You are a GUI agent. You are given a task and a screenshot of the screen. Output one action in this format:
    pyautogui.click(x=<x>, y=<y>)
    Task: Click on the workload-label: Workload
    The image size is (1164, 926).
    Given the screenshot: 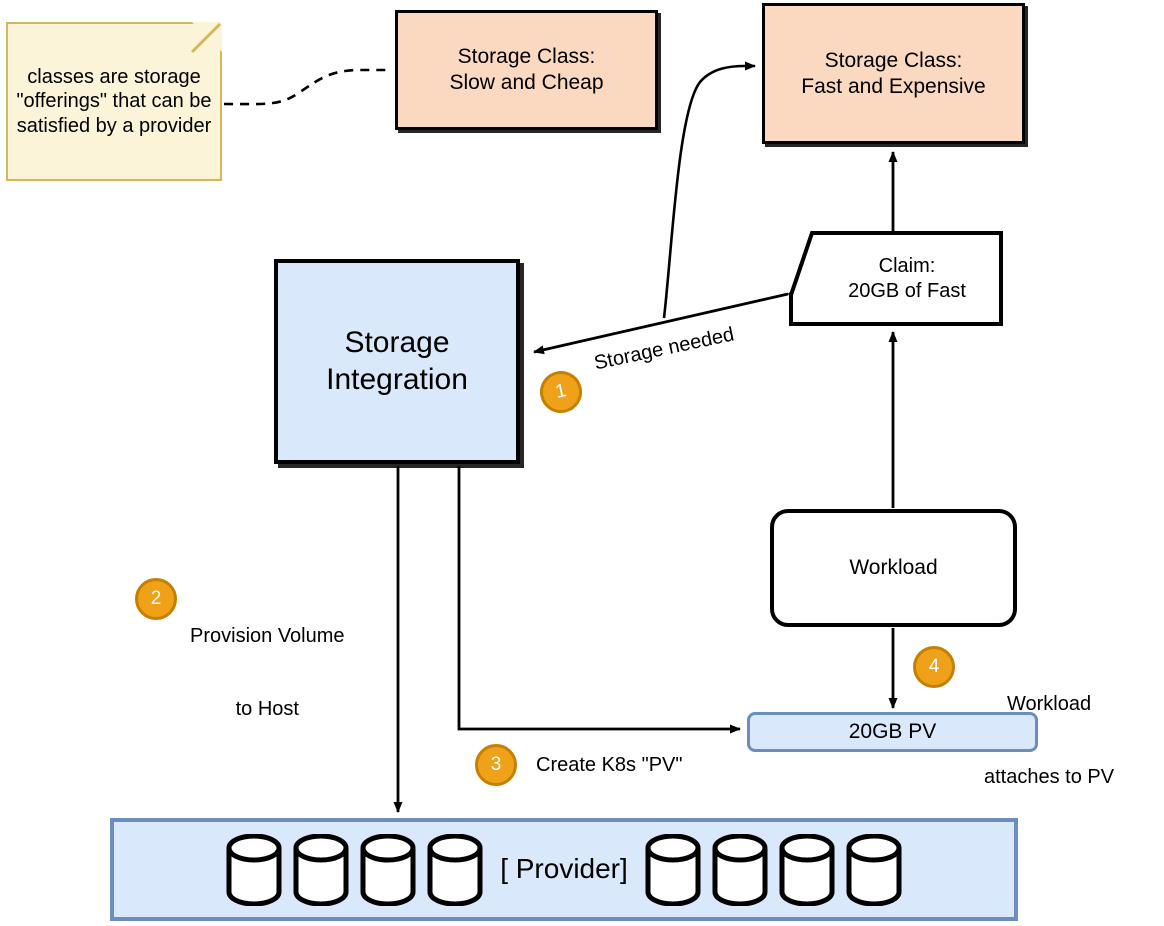 What is the action you would take?
    pyautogui.click(x=893, y=568)
    